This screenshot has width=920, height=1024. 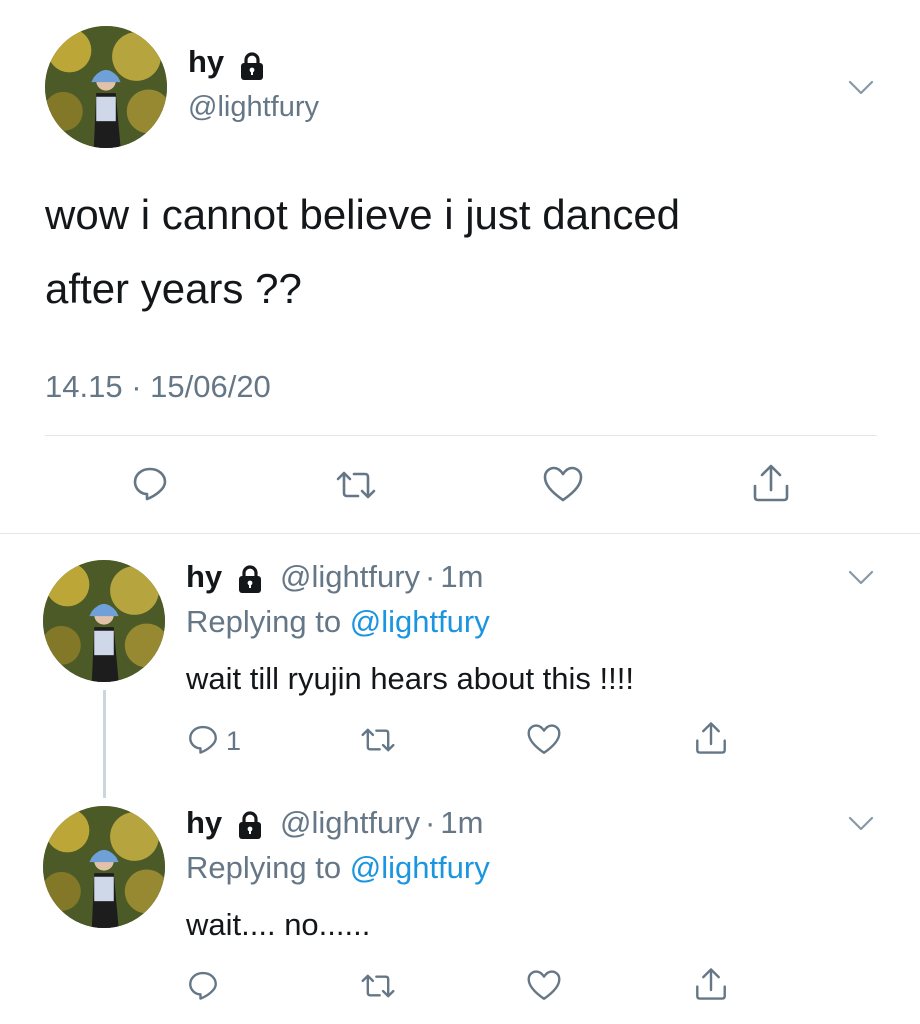 What do you see at coordinates (461, 435) in the screenshot?
I see `divider` at bounding box center [461, 435].